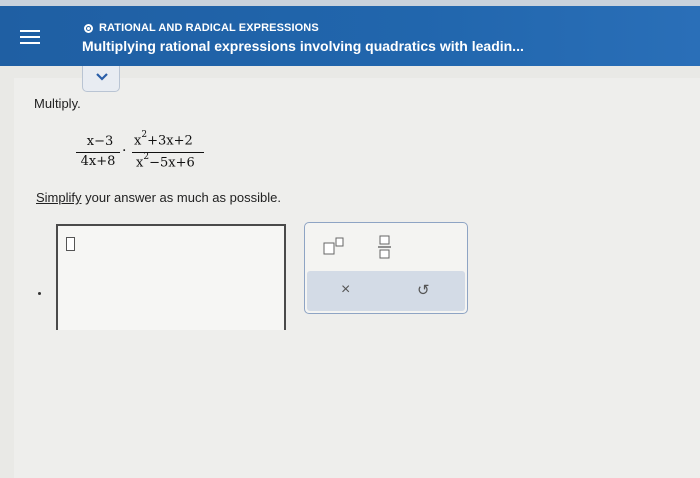 The width and height of the screenshot is (700, 478). Describe the element at coordinates (170, 150) in the screenshot. I see `fraction-2: x2+3x+2 x2−5x+6` at that location.